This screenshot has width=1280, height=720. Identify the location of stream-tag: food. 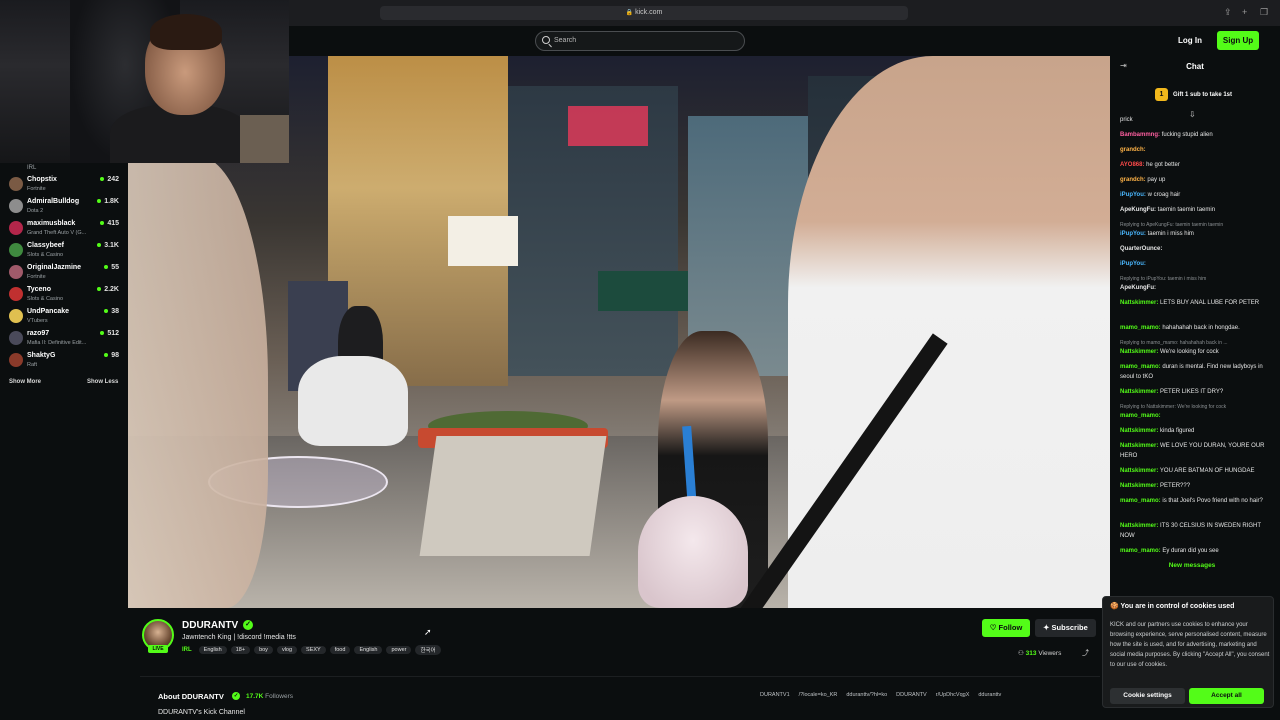
(340, 650).